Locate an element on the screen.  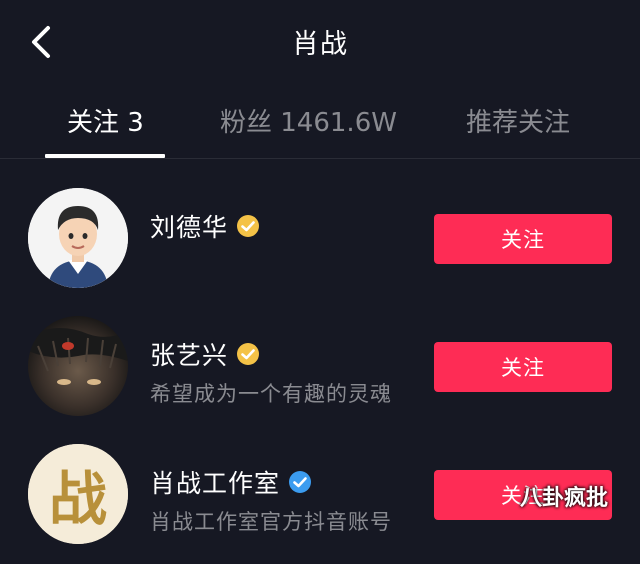
user-name: 肖战工作室 is located at coordinates (215, 482).